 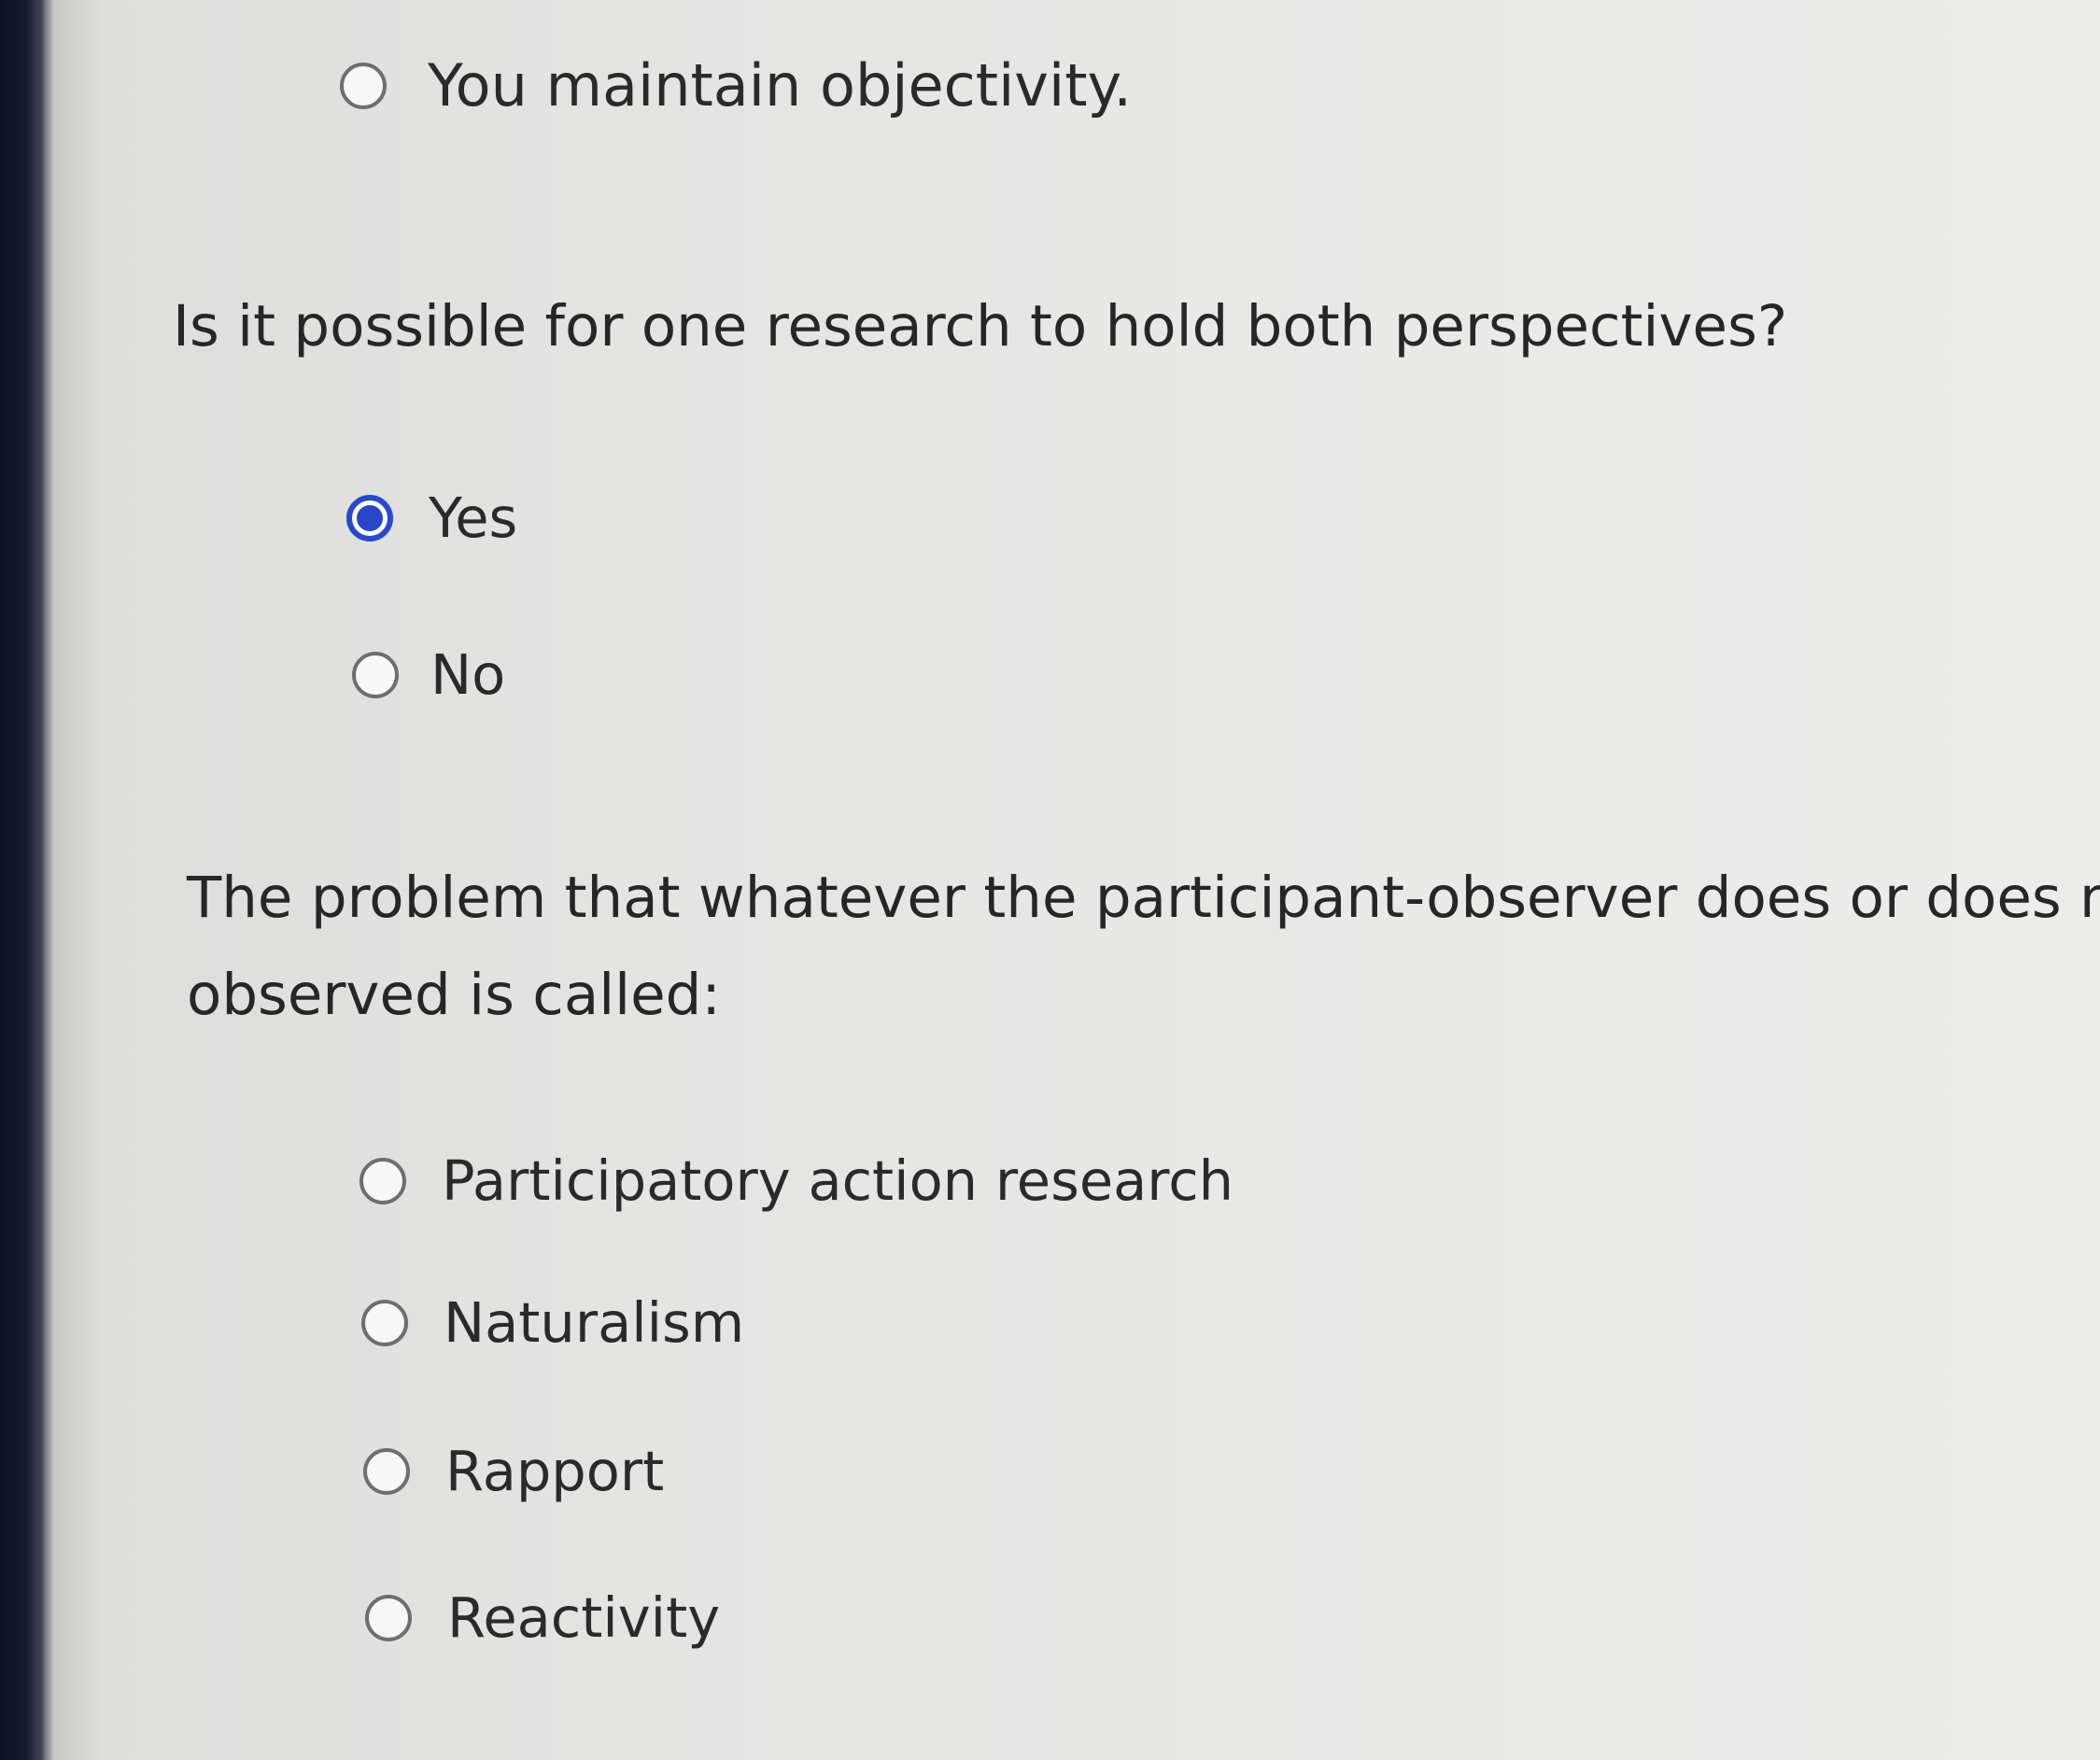 What do you see at coordinates (780, 85) in the screenshot?
I see `option-label: You maintain objectivity.` at bounding box center [780, 85].